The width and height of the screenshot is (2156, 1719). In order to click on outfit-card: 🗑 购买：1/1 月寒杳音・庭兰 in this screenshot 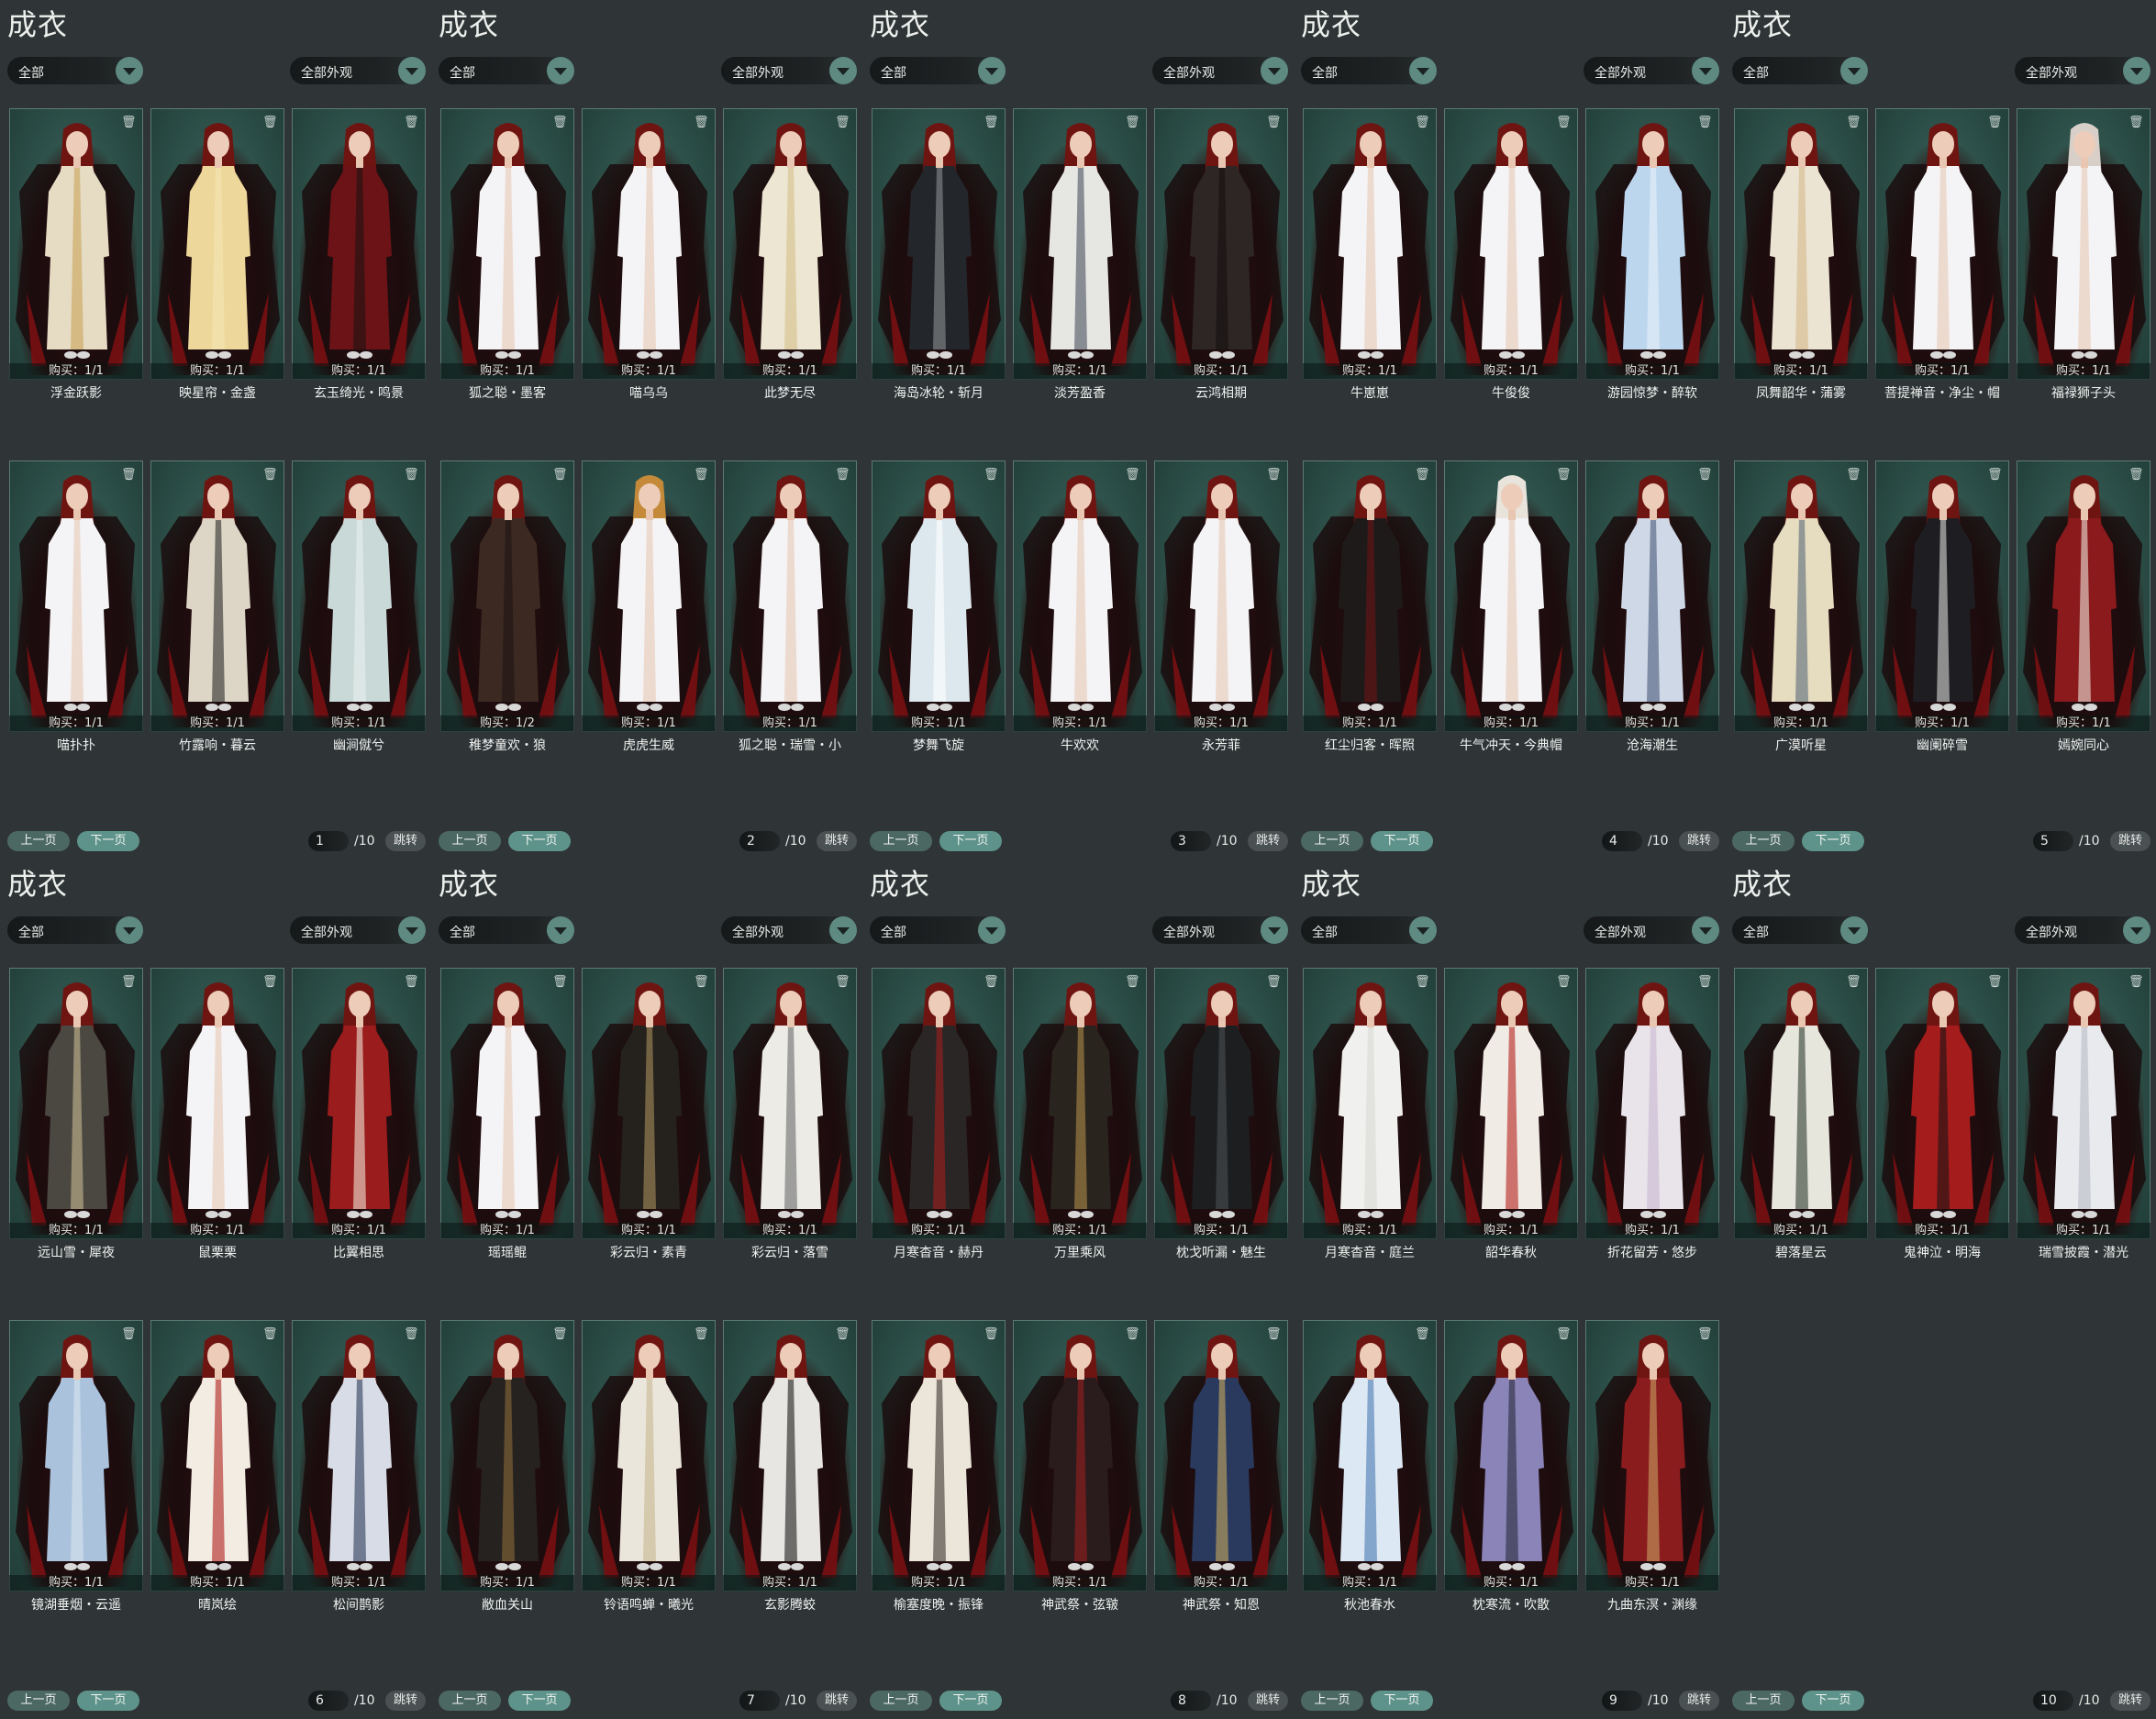, I will do `click(1370, 1144)`.